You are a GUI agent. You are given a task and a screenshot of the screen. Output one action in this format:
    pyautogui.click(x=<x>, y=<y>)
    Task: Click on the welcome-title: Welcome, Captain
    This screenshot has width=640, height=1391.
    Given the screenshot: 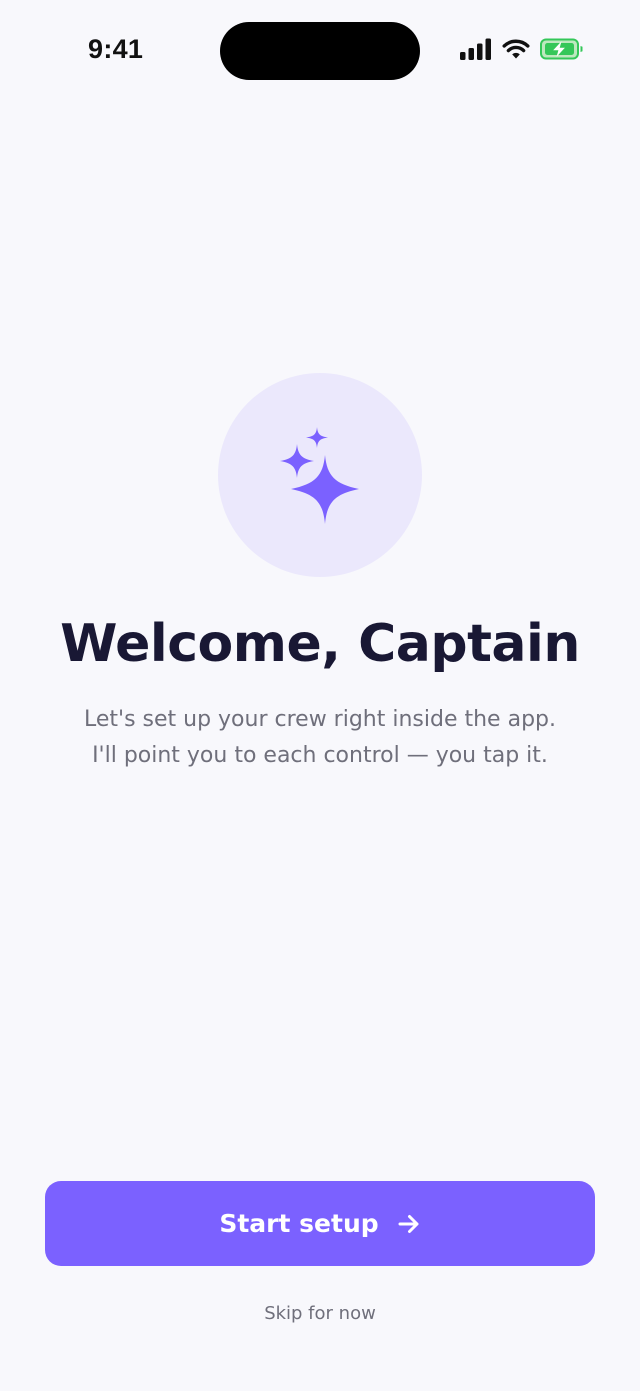 What is the action you would take?
    pyautogui.click(x=320, y=644)
    